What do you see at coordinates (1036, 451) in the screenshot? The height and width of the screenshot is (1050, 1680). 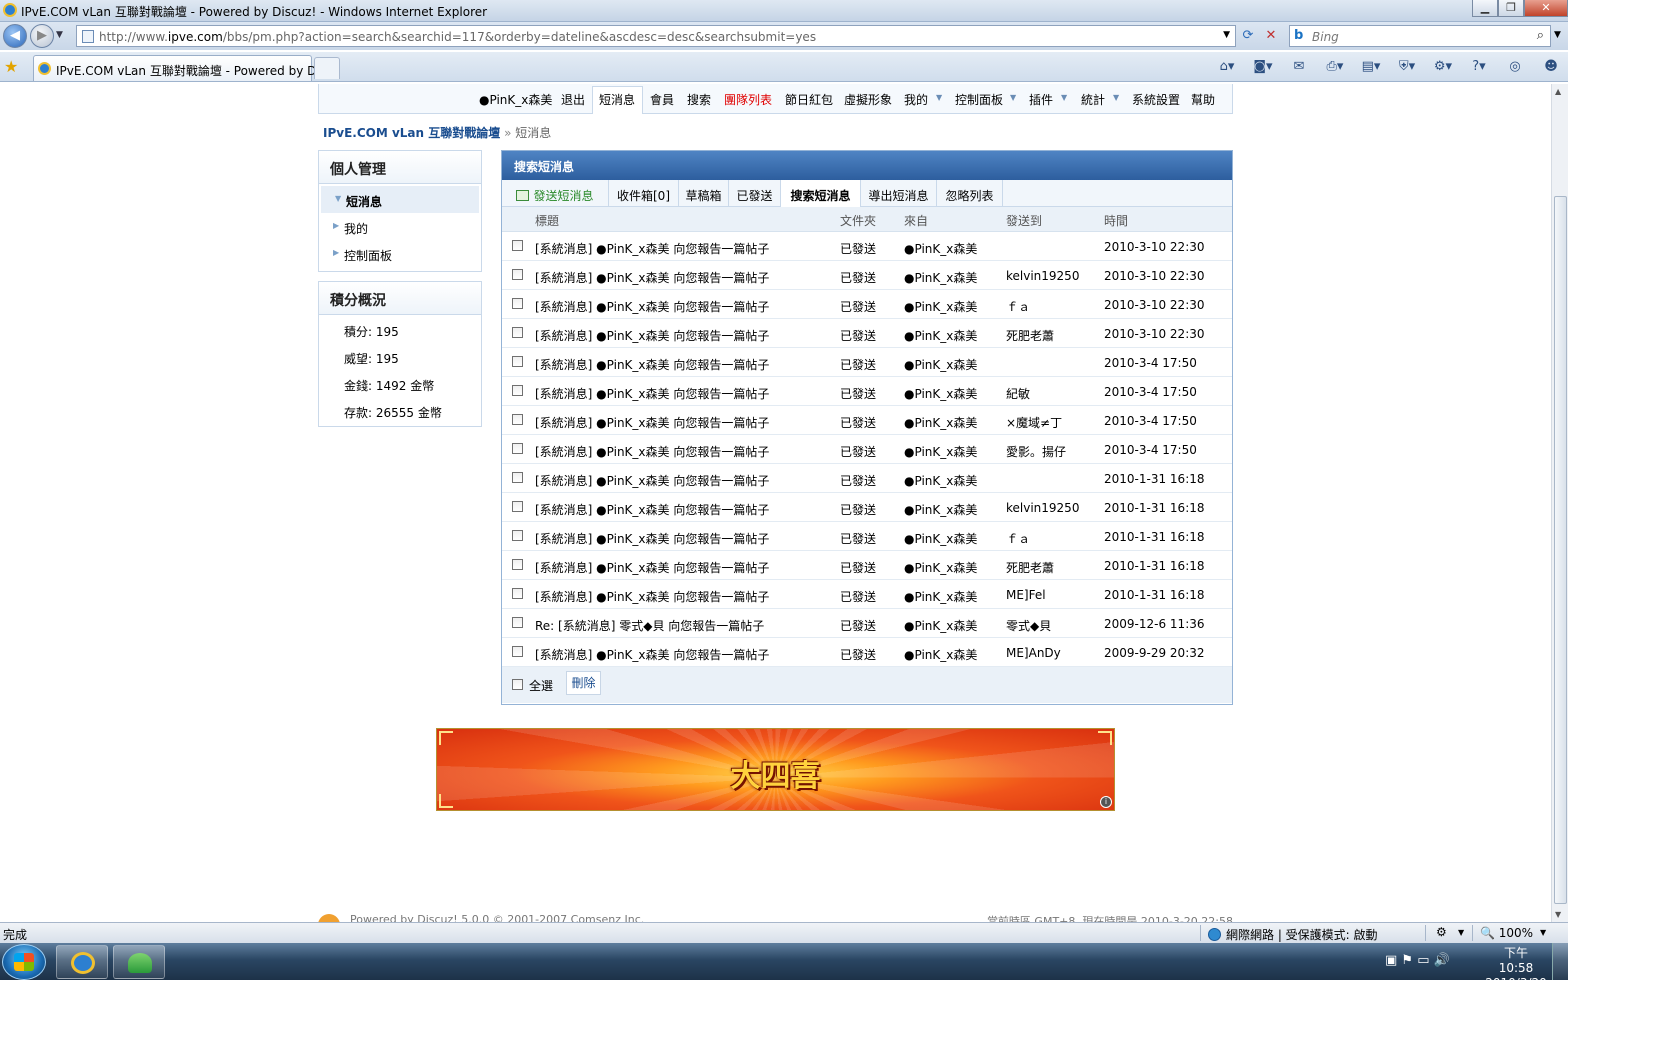 I see `message-to: 愛影。揚仔` at bounding box center [1036, 451].